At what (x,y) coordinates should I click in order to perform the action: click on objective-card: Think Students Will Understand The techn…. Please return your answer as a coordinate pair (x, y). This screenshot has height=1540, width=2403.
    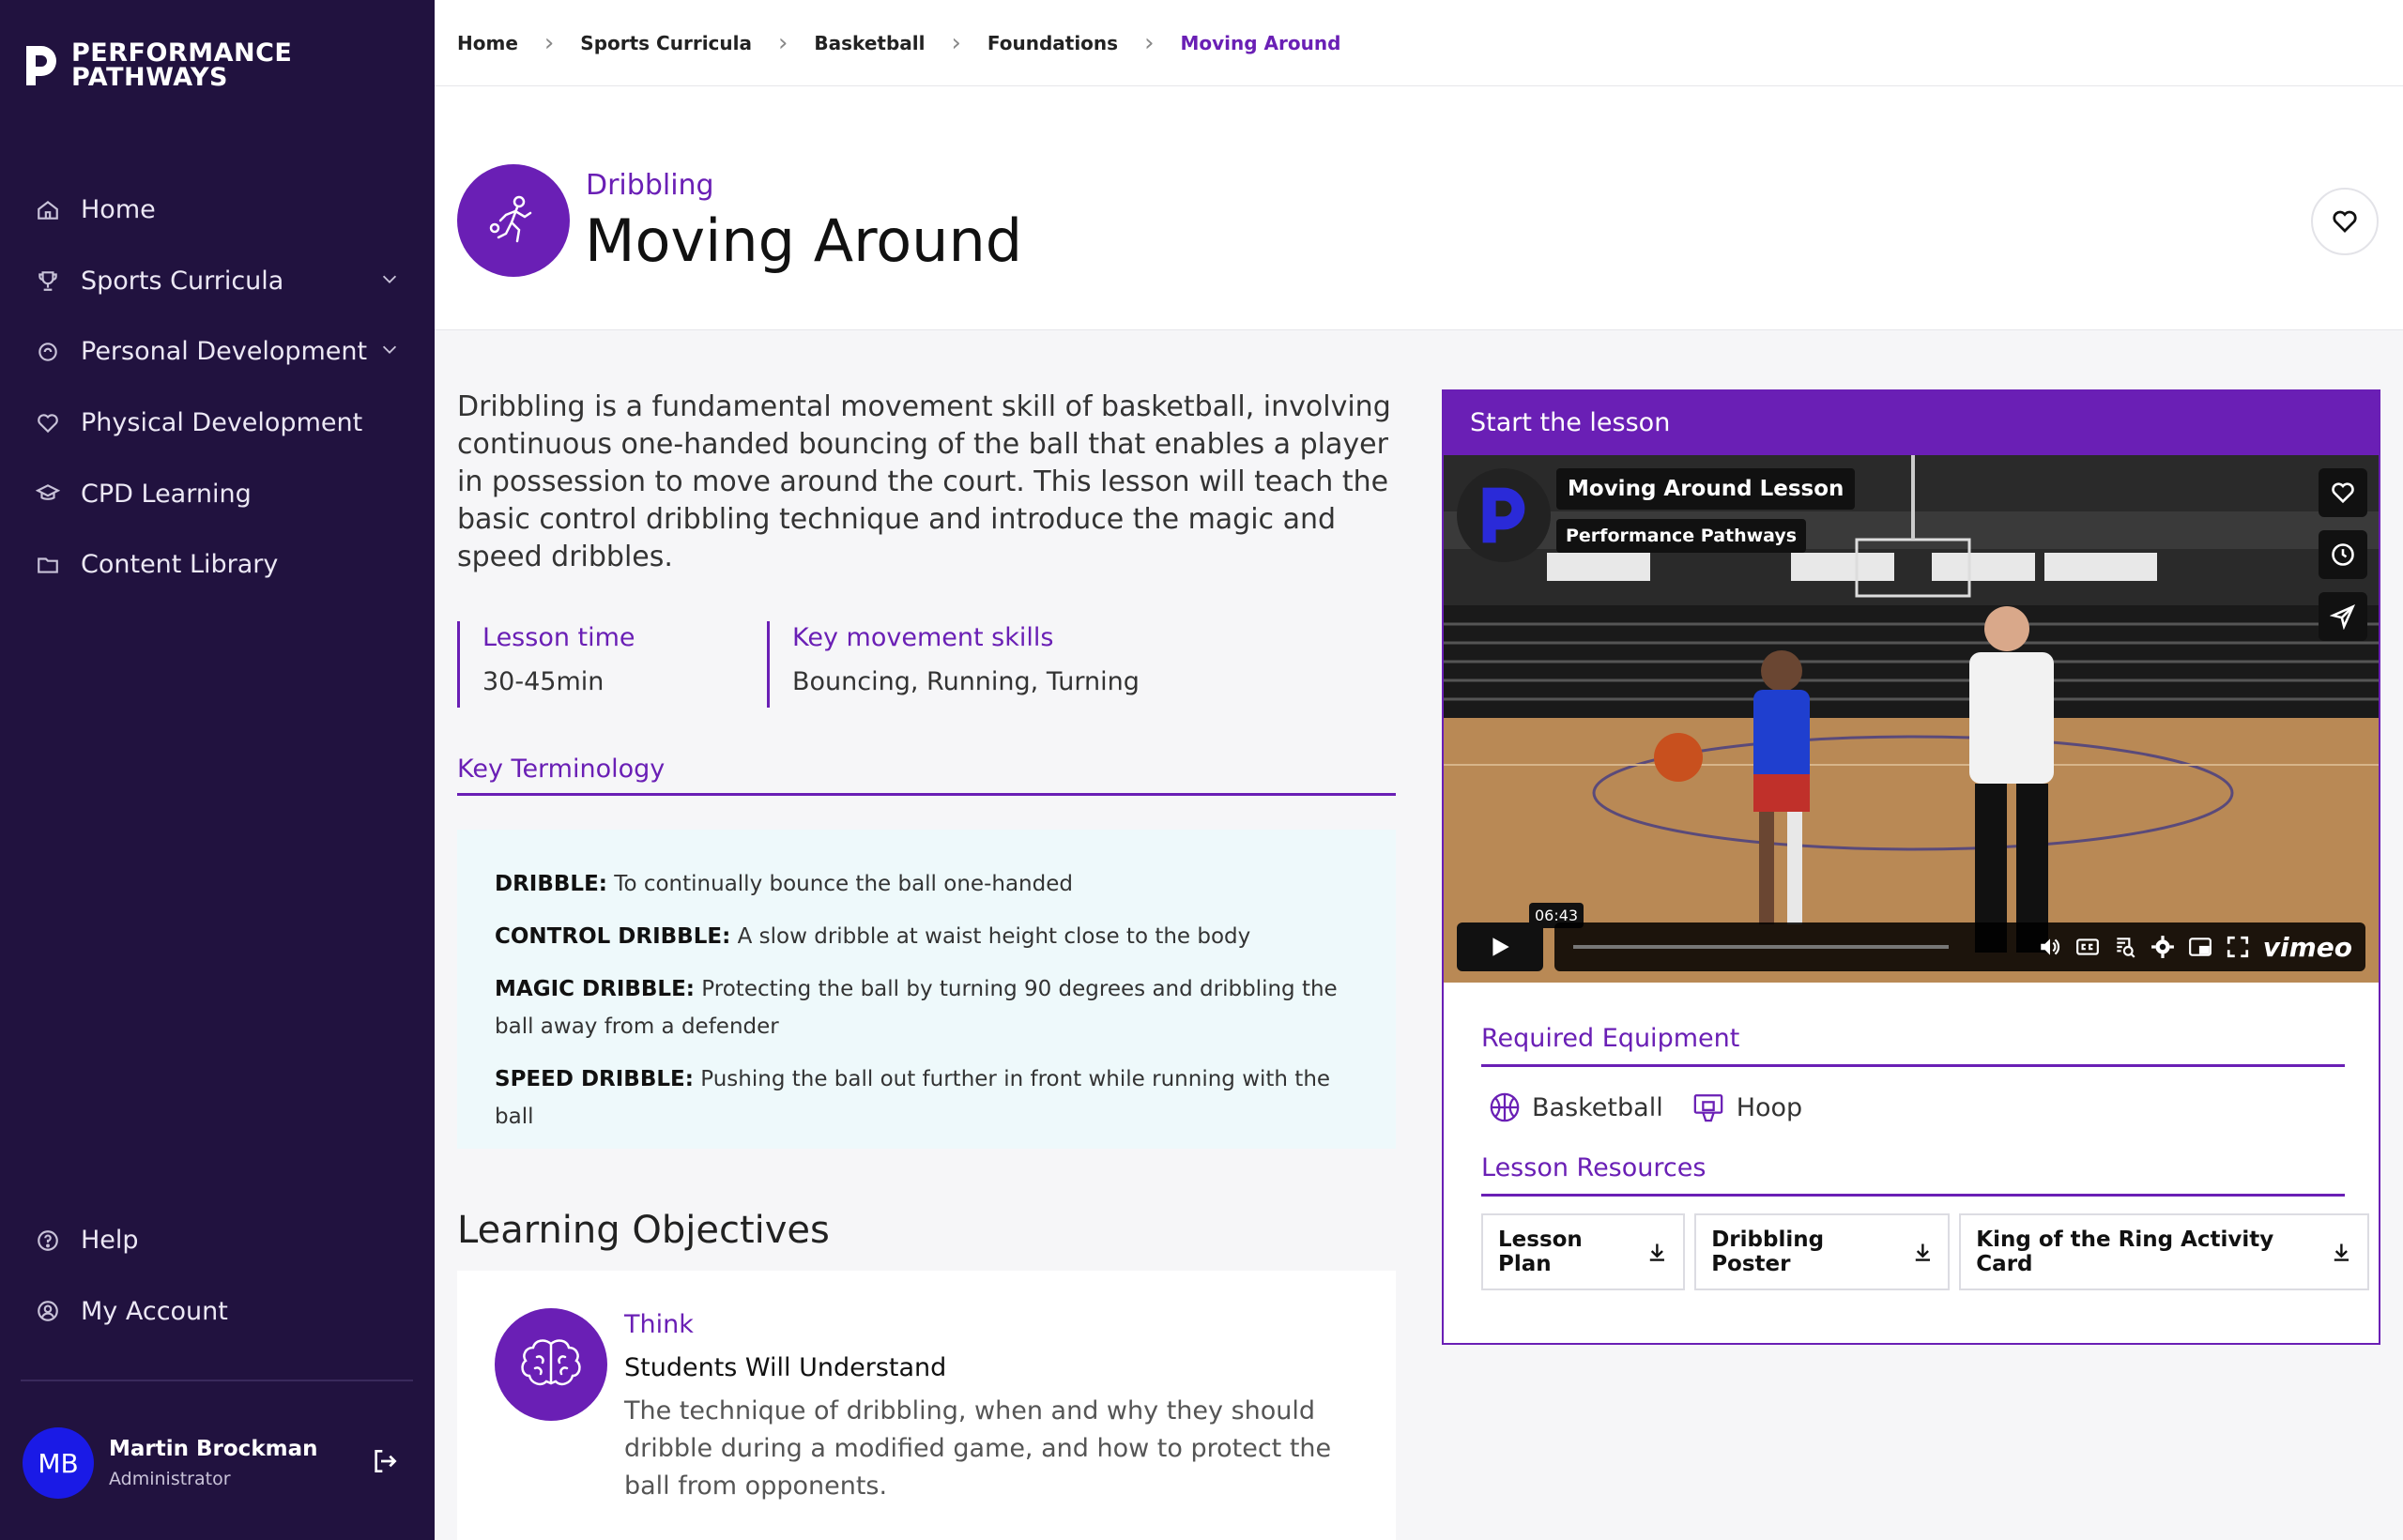
    Looking at the image, I should click on (927, 1405).